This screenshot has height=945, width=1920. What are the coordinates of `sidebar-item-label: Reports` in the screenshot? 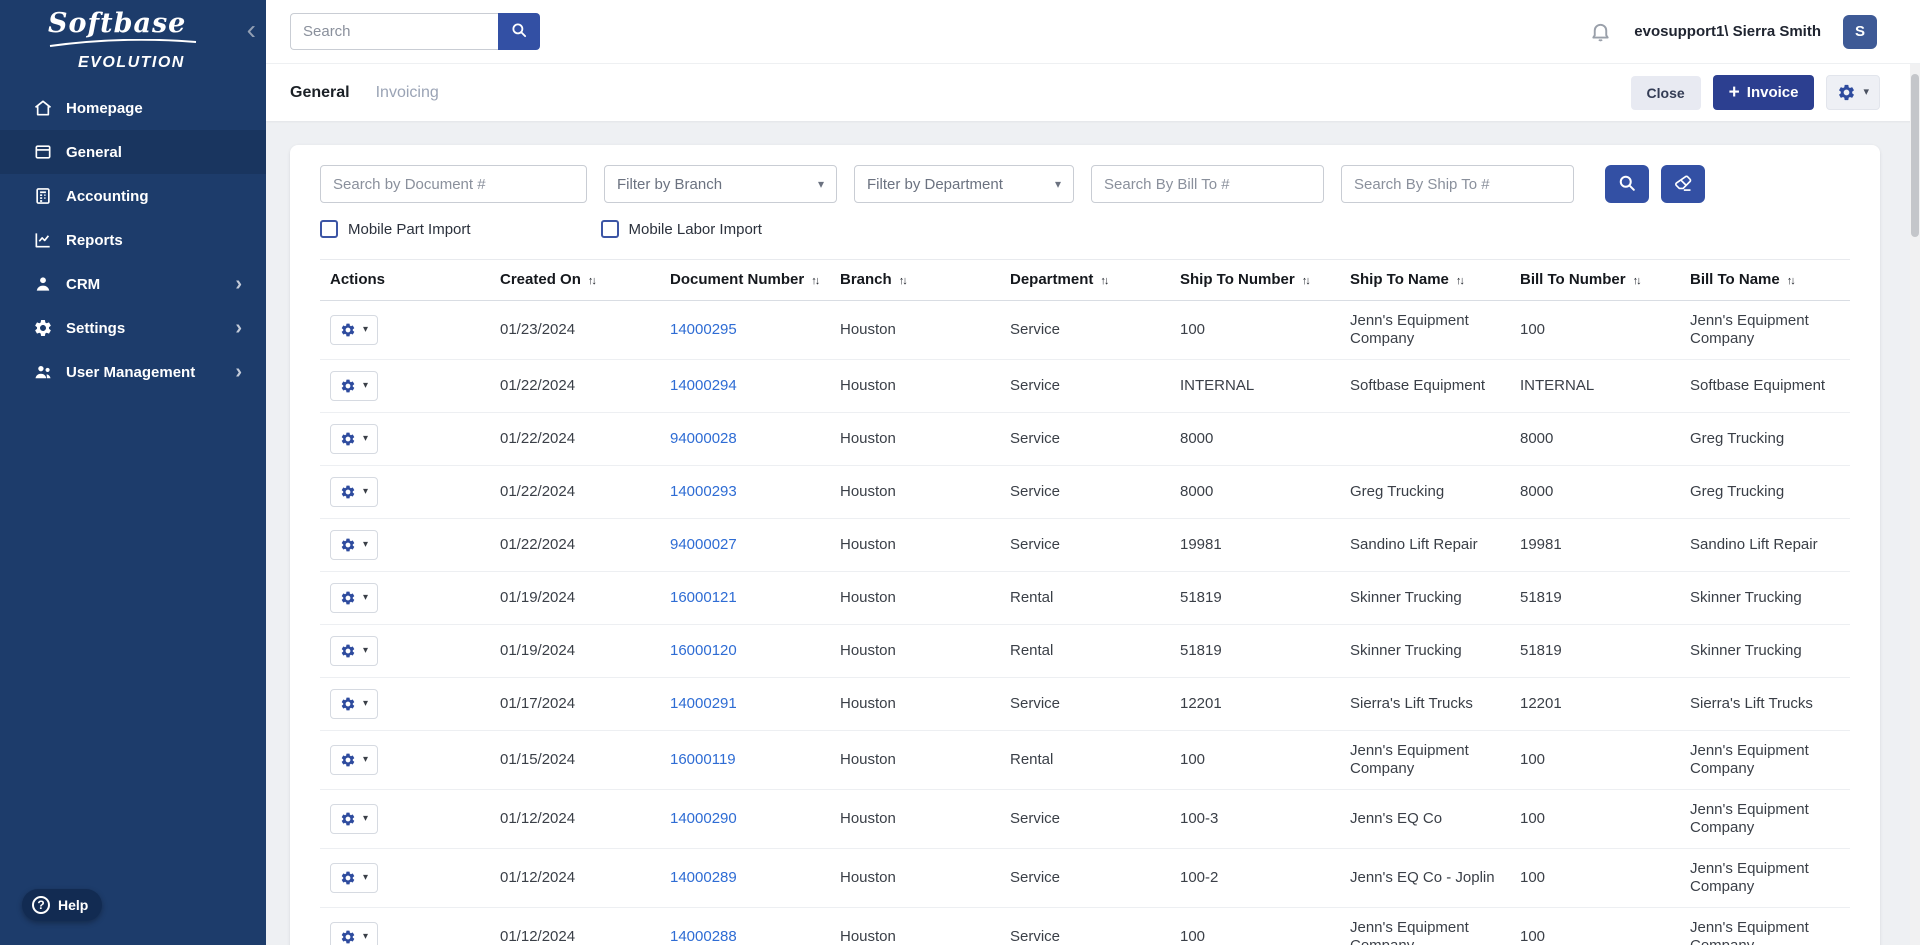 It's located at (94, 240).